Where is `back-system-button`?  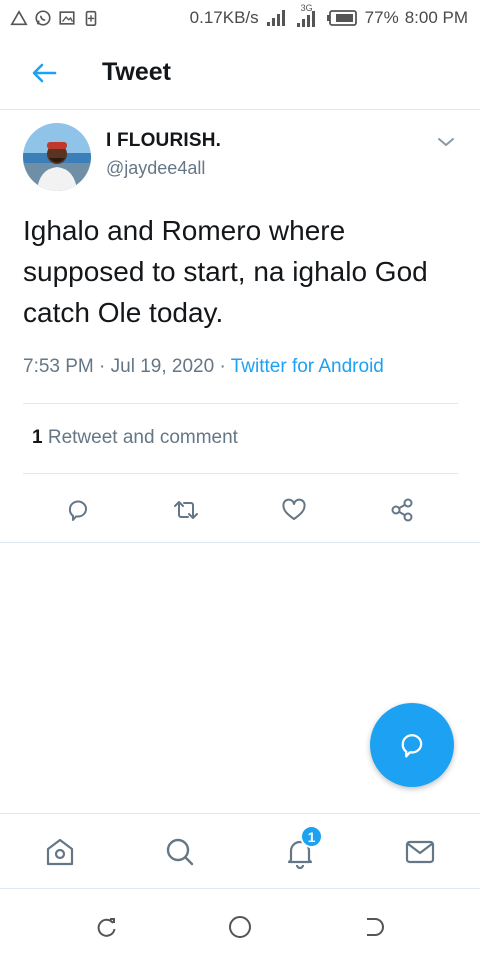 back-system-button is located at coordinates (373, 927).